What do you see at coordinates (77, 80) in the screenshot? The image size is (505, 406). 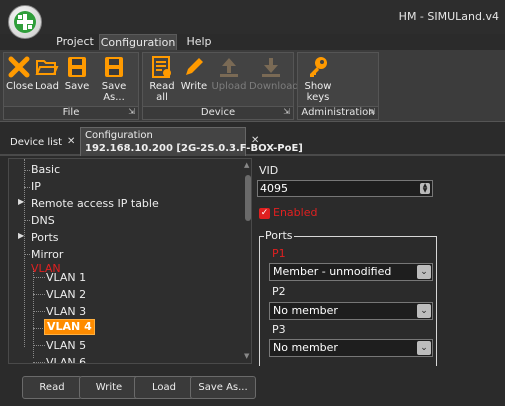 I see `save-button: Save` at bounding box center [77, 80].